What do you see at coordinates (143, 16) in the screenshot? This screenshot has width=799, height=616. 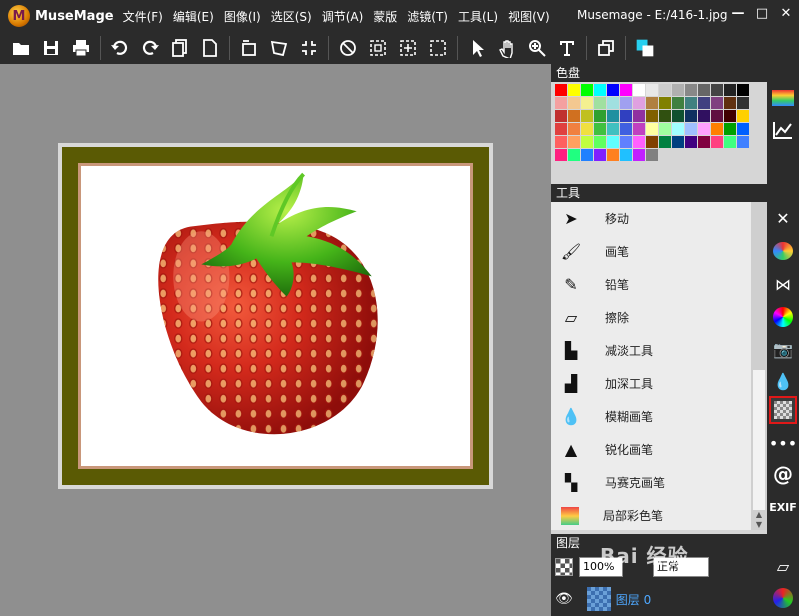 I see `menu-file: 文件(F)` at bounding box center [143, 16].